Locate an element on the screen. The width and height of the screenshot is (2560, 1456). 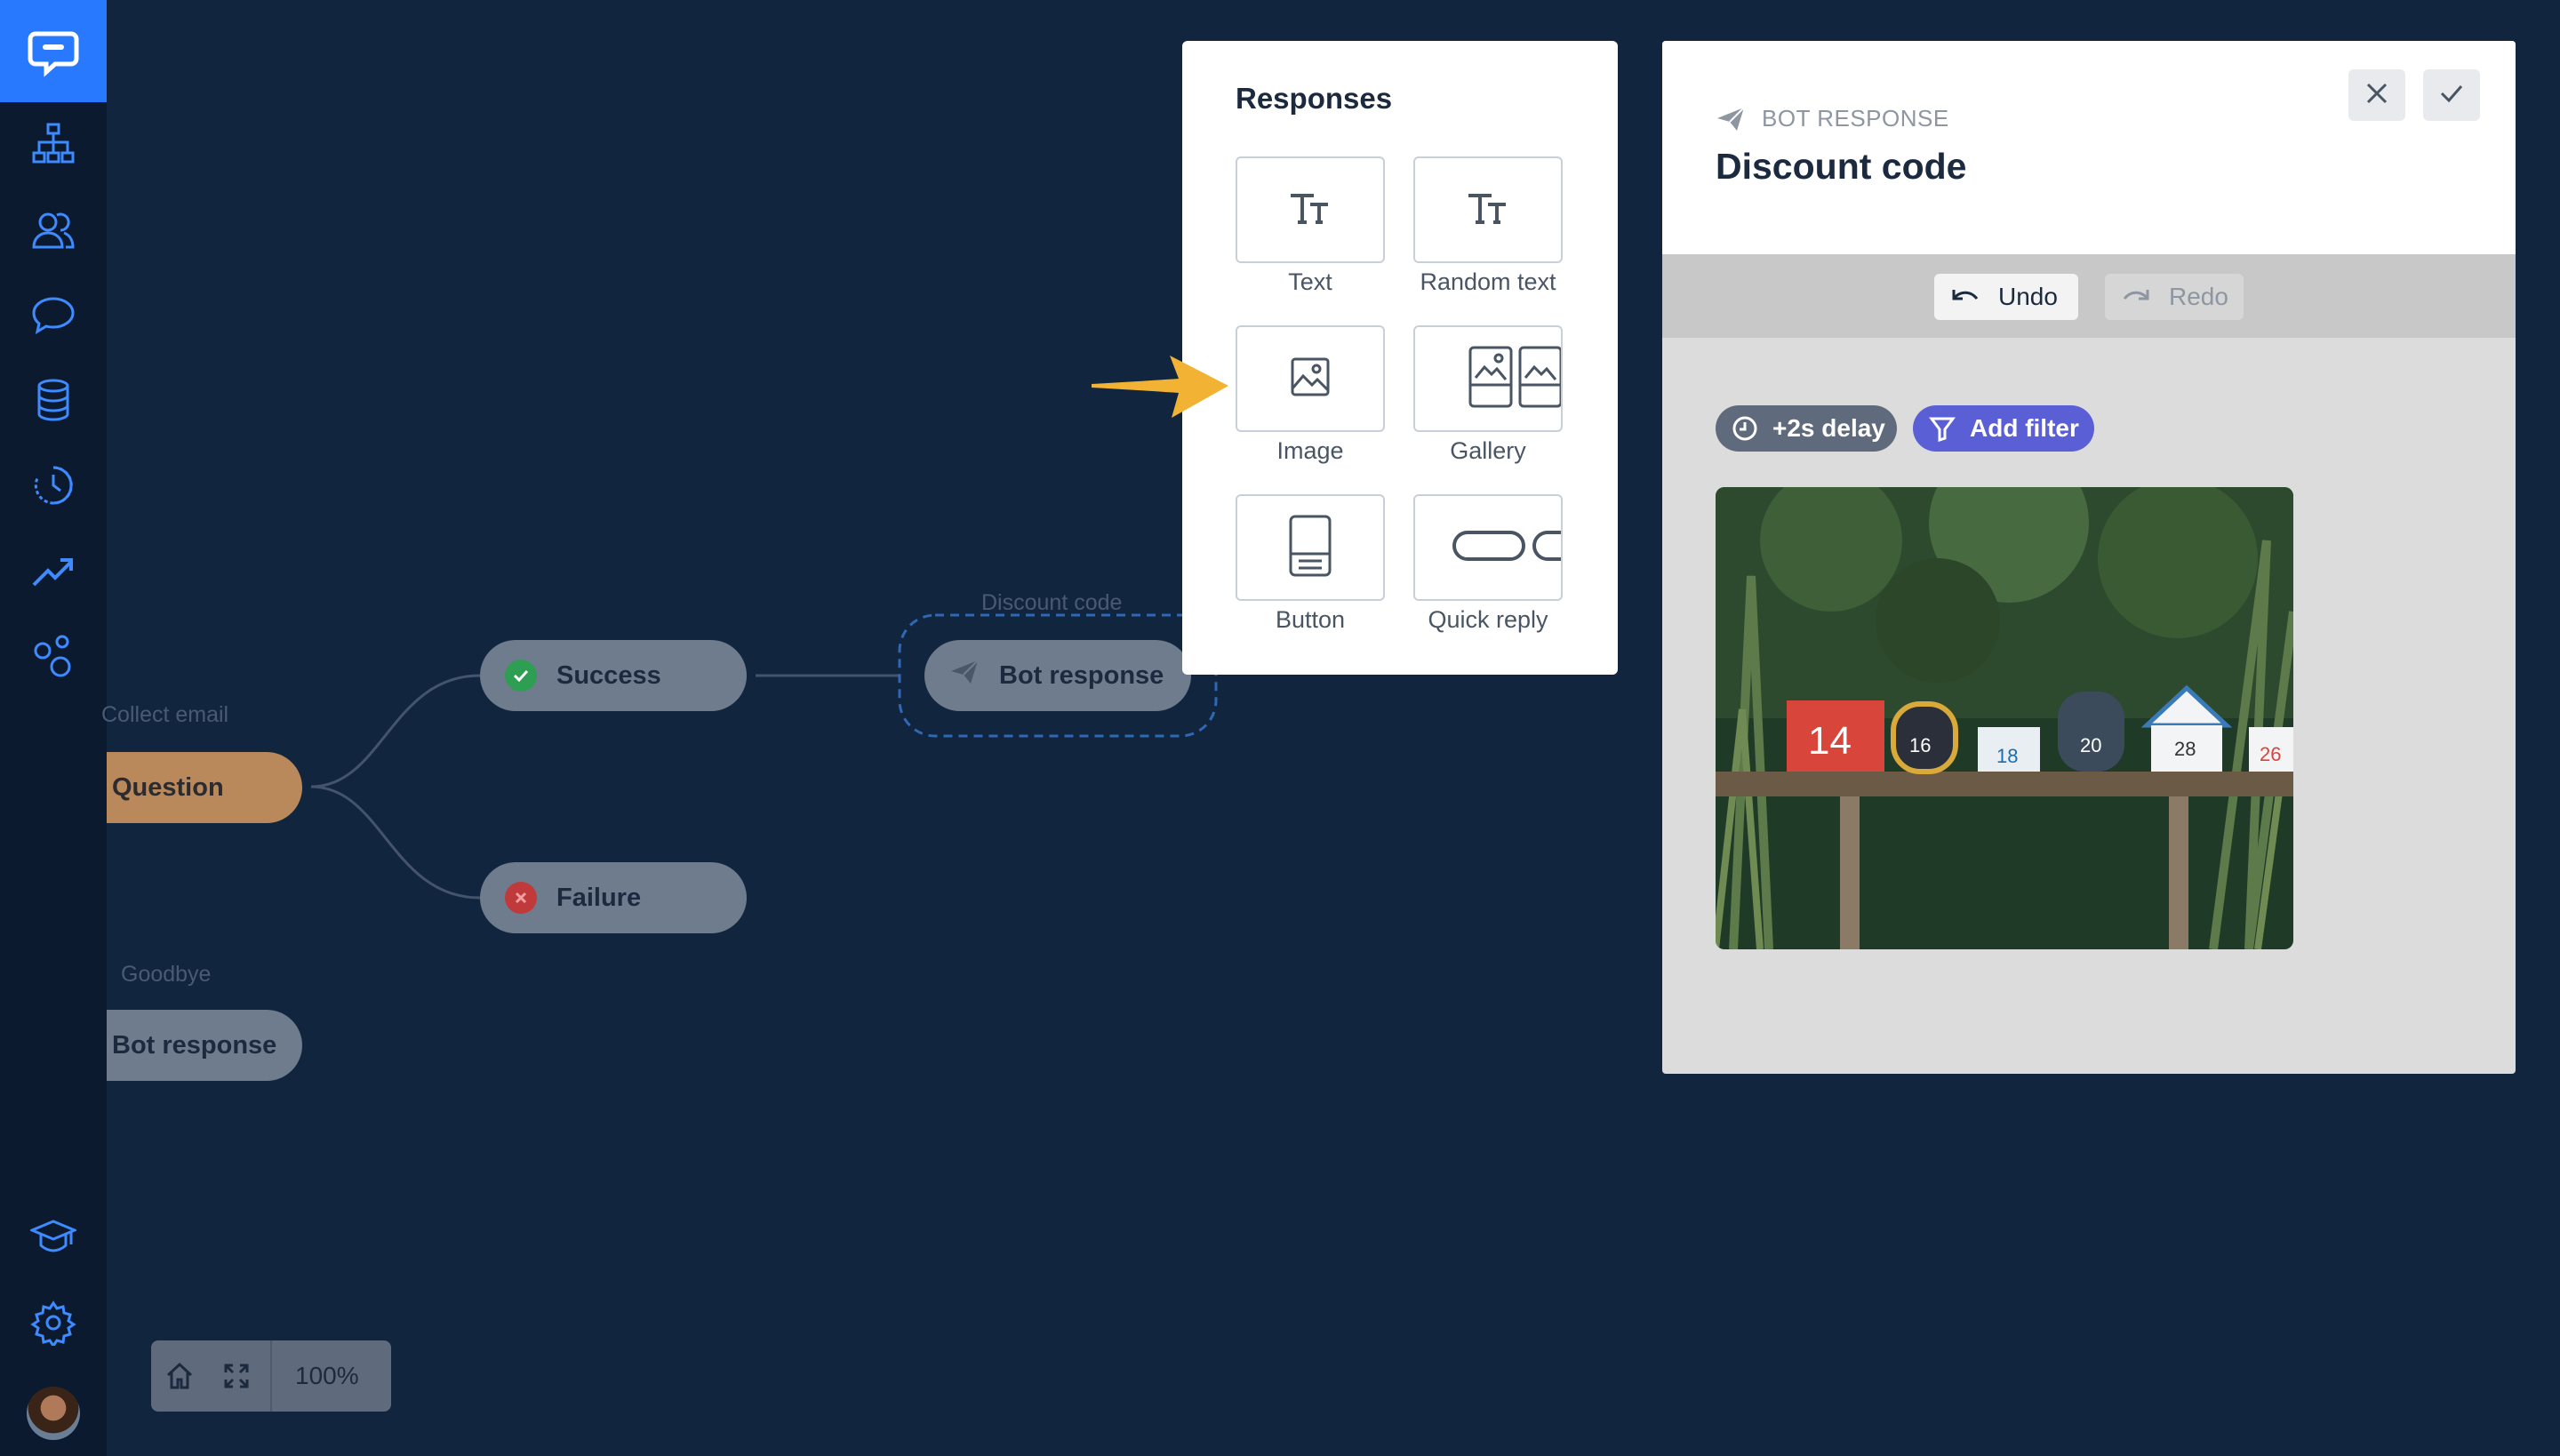
response-button-label: Button is located at coordinates (1310, 619).